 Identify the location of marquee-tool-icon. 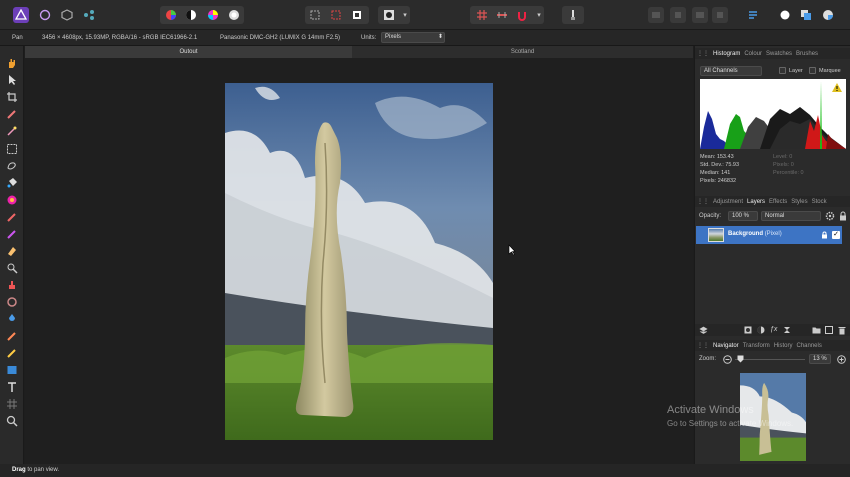
(12, 149).